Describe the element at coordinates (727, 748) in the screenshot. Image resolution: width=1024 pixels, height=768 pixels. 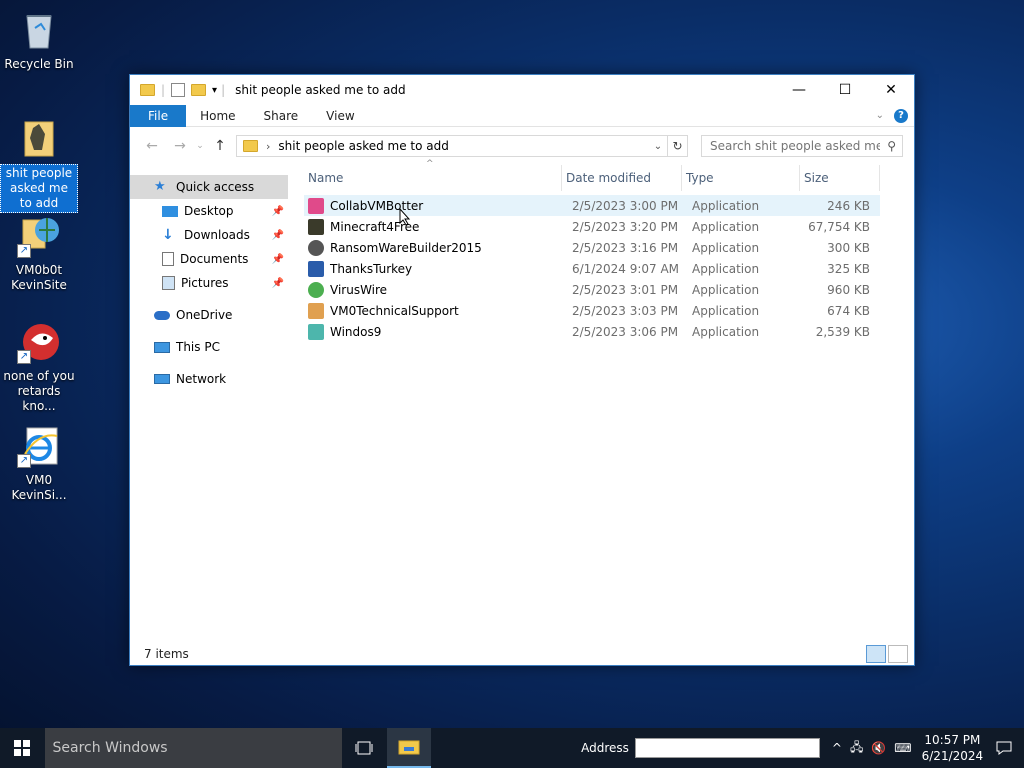
I see `taskbar-address-input` at that location.